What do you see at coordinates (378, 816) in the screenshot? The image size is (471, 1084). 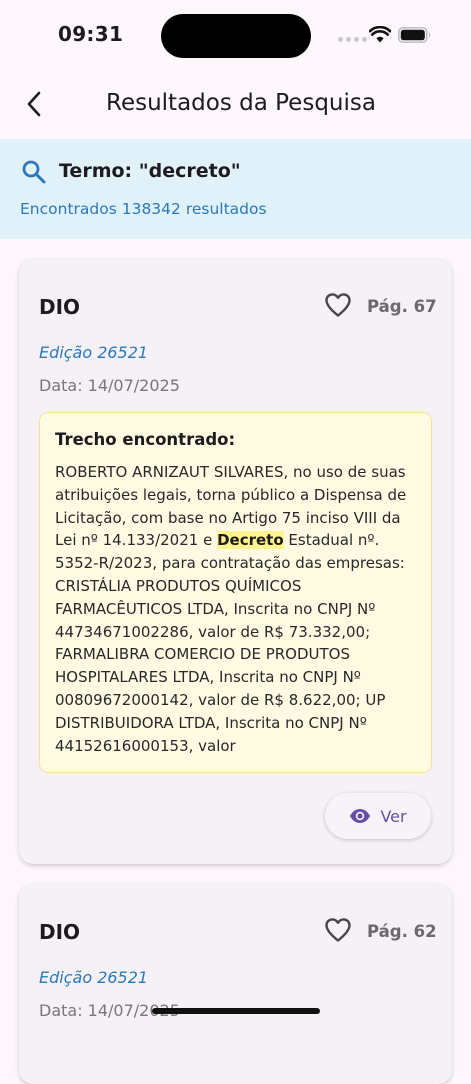 I see `view-button: Ver` at bounding box center [378, 816].